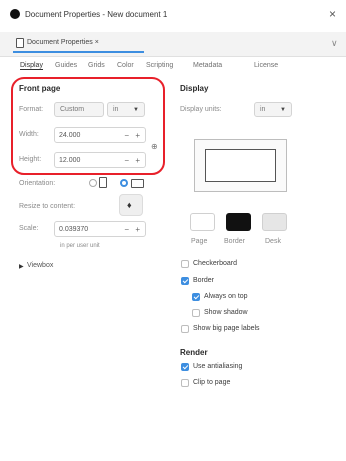  Describe the element at coordinates (133, 160) in the screenshot. I see `height-stepper: − +` at that location.